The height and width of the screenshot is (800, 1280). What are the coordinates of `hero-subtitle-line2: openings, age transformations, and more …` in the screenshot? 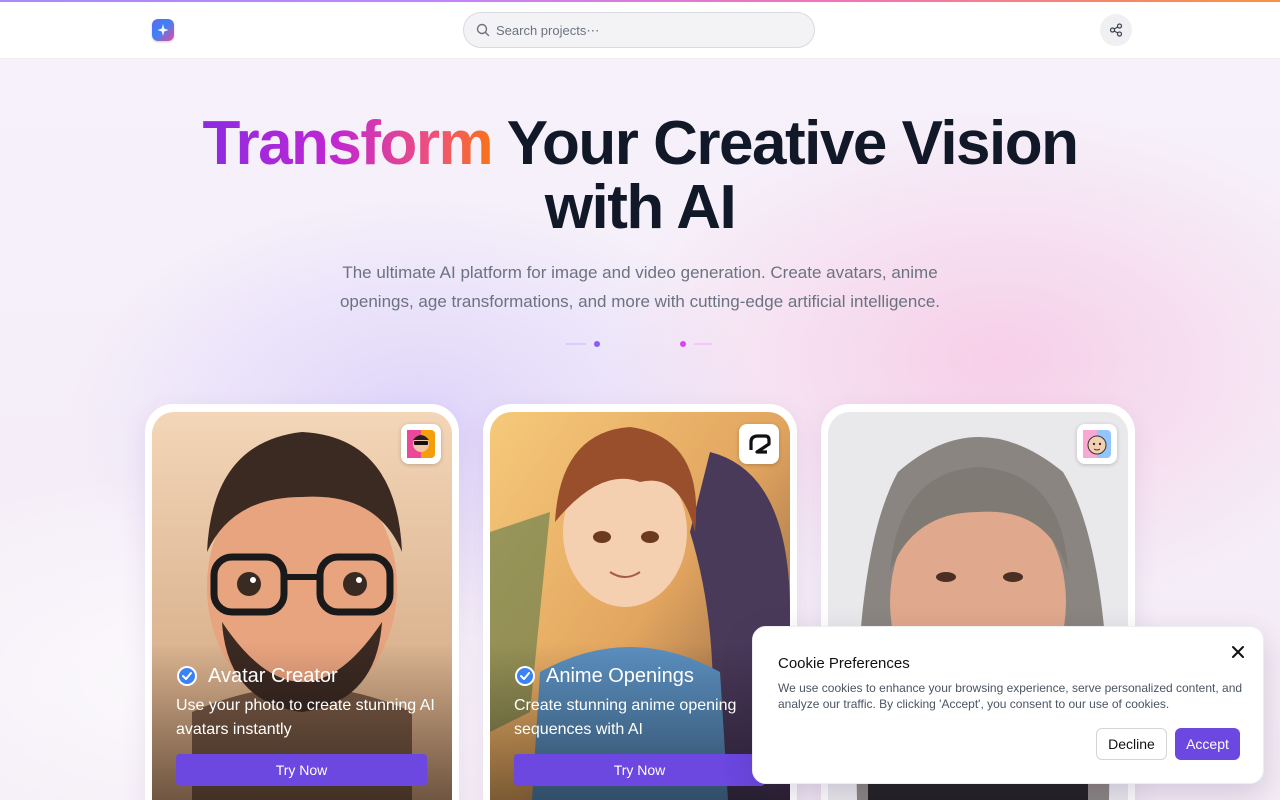 It's located at (640, 301).